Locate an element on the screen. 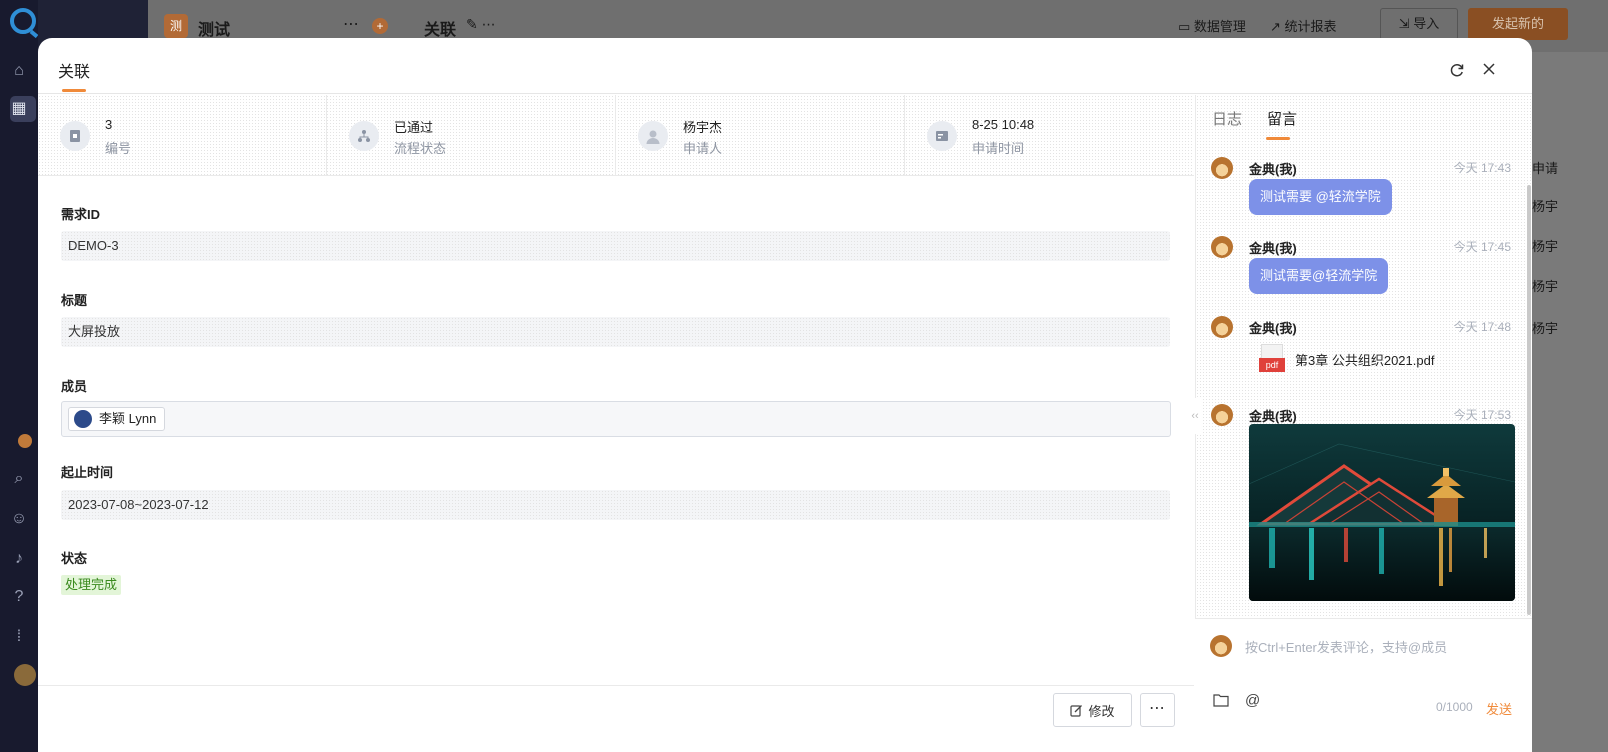 This screenshot has width=1608, height=752. tab-comments: 留言 is located at coordinates (1282, 118).